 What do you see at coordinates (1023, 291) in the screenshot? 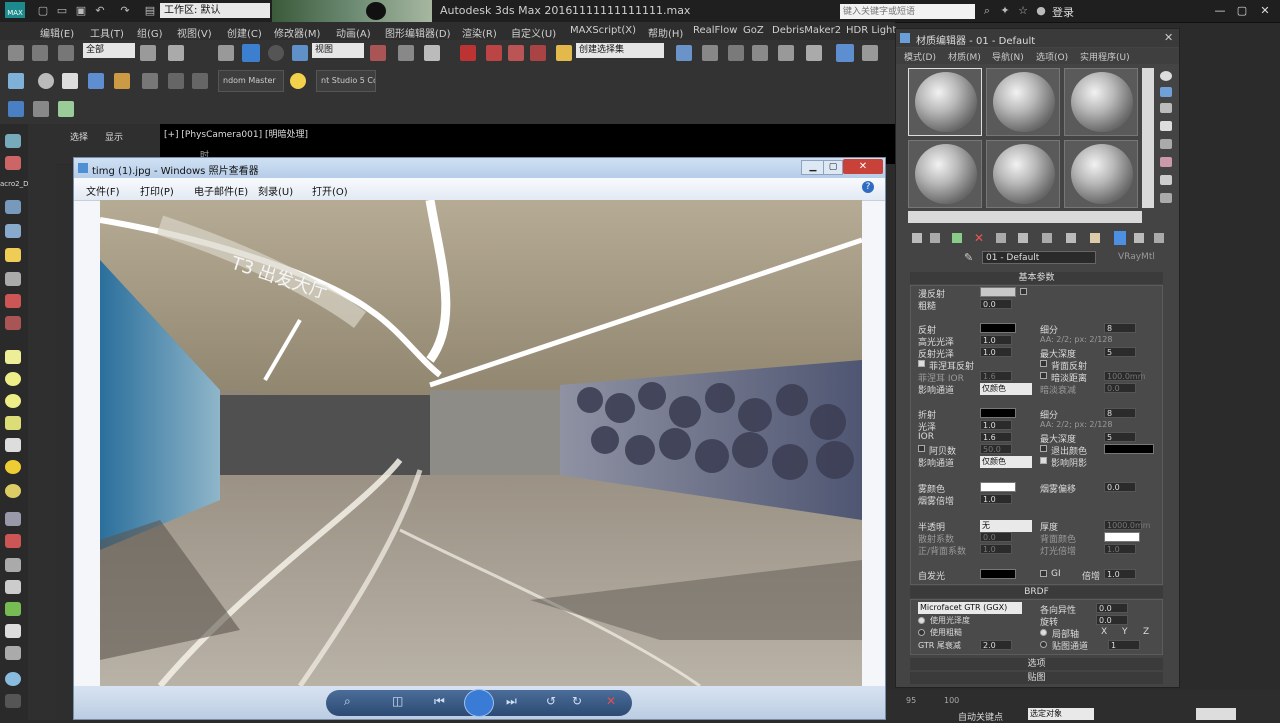
I see `diffuse-map-button` at bounding box center [1023, 291].